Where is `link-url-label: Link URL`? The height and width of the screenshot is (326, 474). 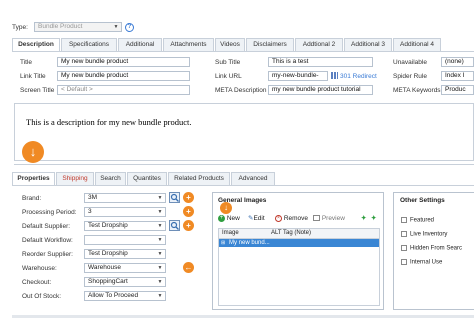 link-url-label: Link URL is located at coordinates (228, 76).